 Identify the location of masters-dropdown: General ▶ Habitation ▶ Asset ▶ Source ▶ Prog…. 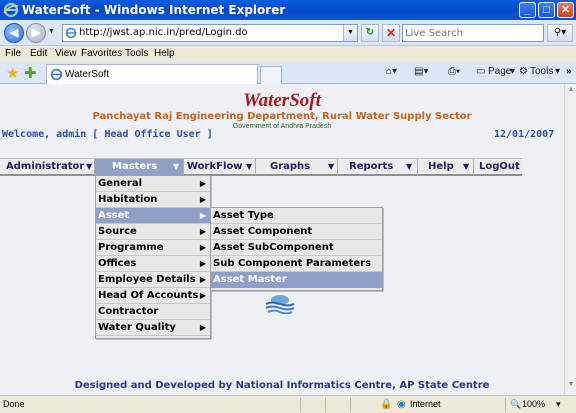
(153, 257).